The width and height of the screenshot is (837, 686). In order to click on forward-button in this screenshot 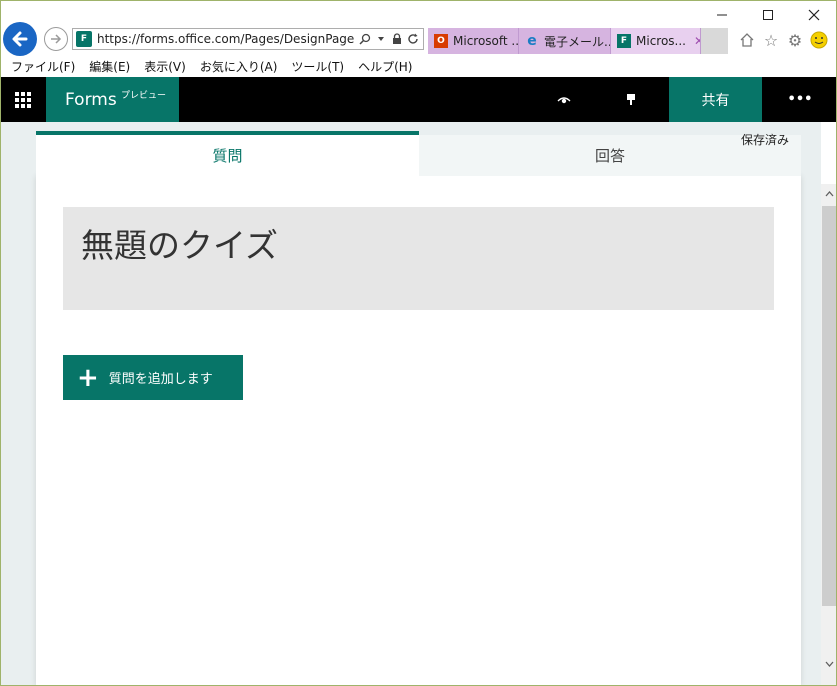, I will do `click(56, 39)`.